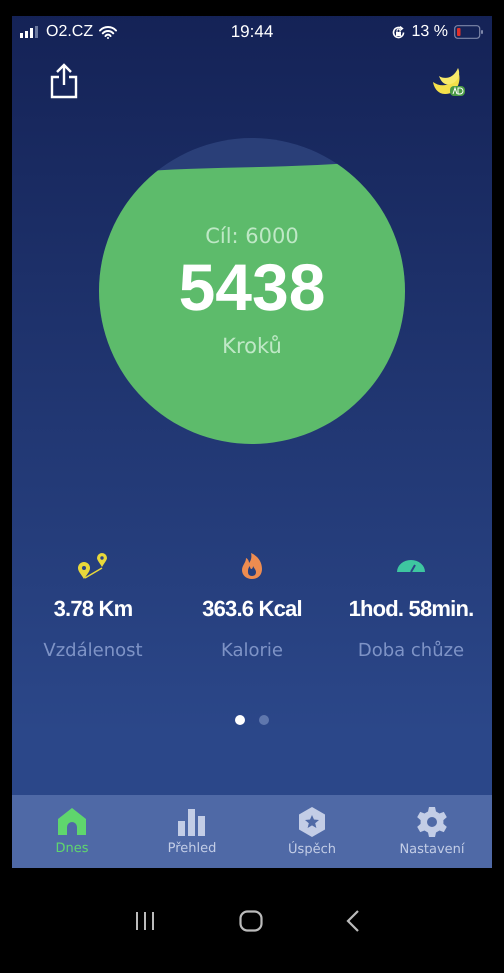  I want to click on goal-label: Cíl: 6000, so click(252, 236).